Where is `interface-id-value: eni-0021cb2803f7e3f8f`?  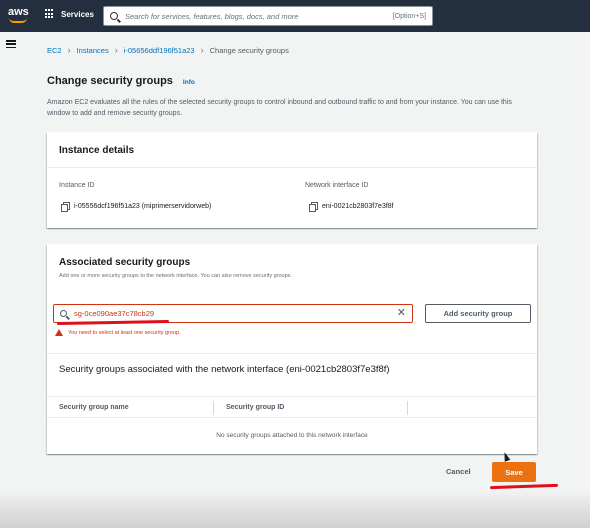 interface-id-value: eni-0021cb2803f7e3f8f is located at coordinates (358, 206).